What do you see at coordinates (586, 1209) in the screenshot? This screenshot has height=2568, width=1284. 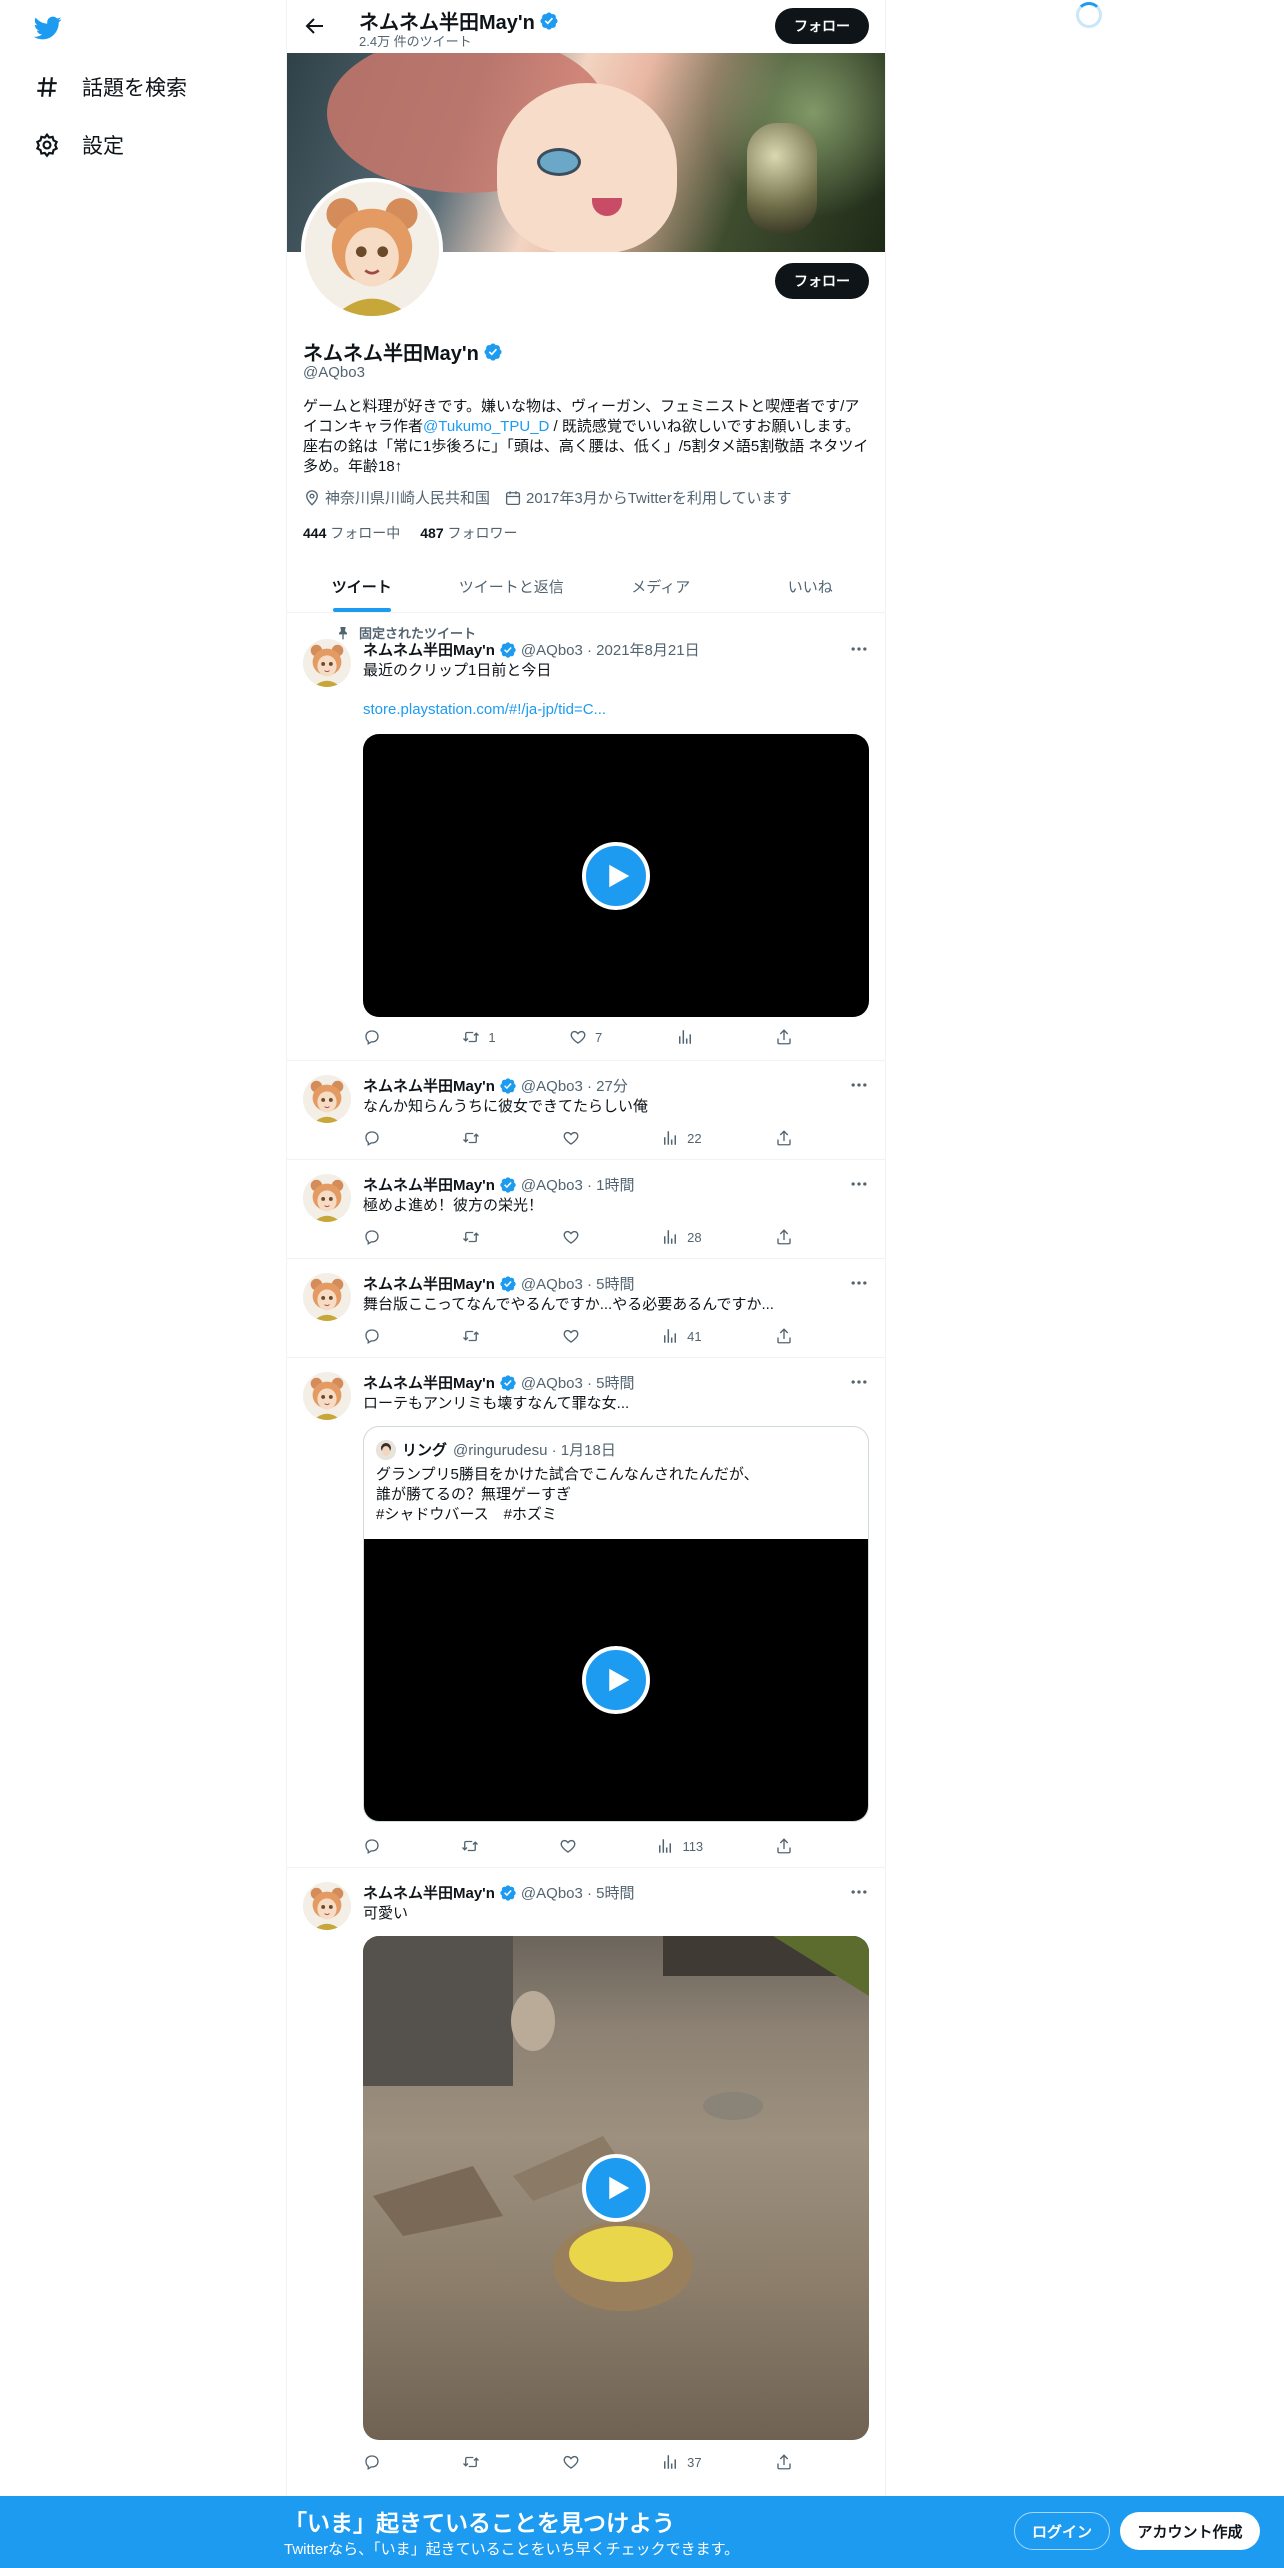 I see `tweet: ネムネム半田May'n @AQbo3 · 1時間 極めよ進め！彼方の栄光！ 28` at bounding box center [586, 1209].